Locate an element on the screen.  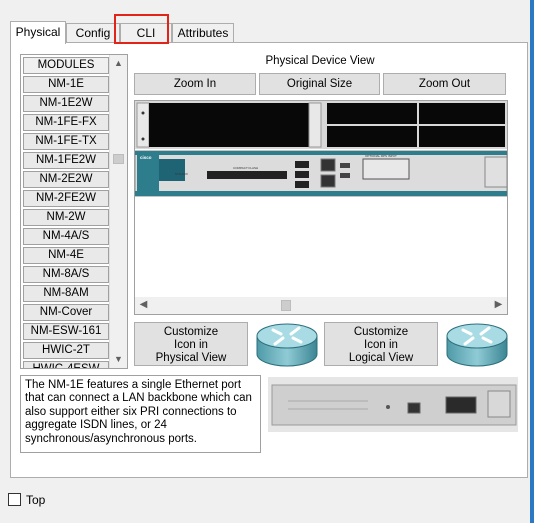
module-item: NM-1E2W is located at coordinates (66, 103).